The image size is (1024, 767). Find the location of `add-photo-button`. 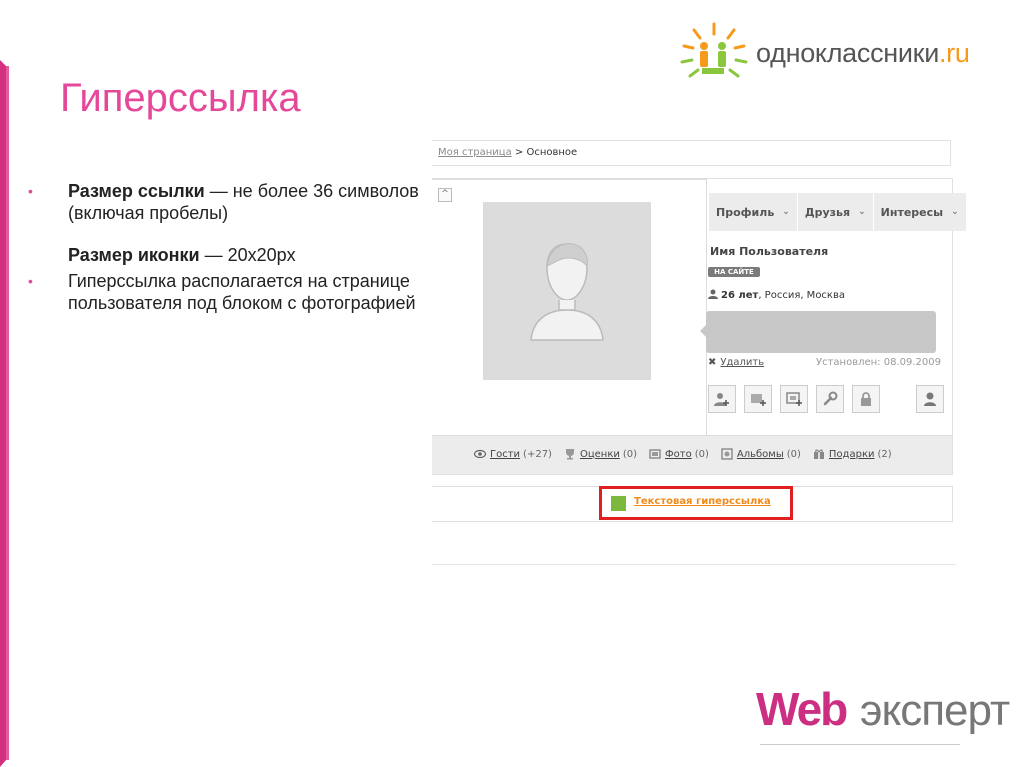

add-photo-button is located at coordinates (758, 399).